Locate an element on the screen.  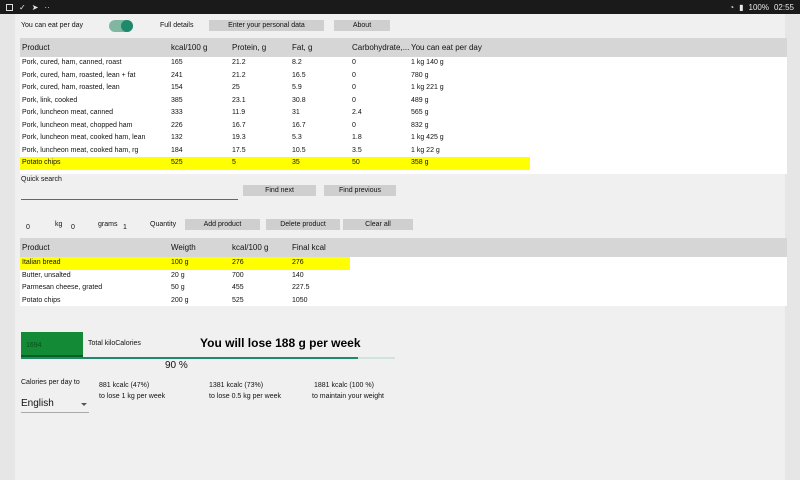
gallery-icon is located at coordinates (9, 7).